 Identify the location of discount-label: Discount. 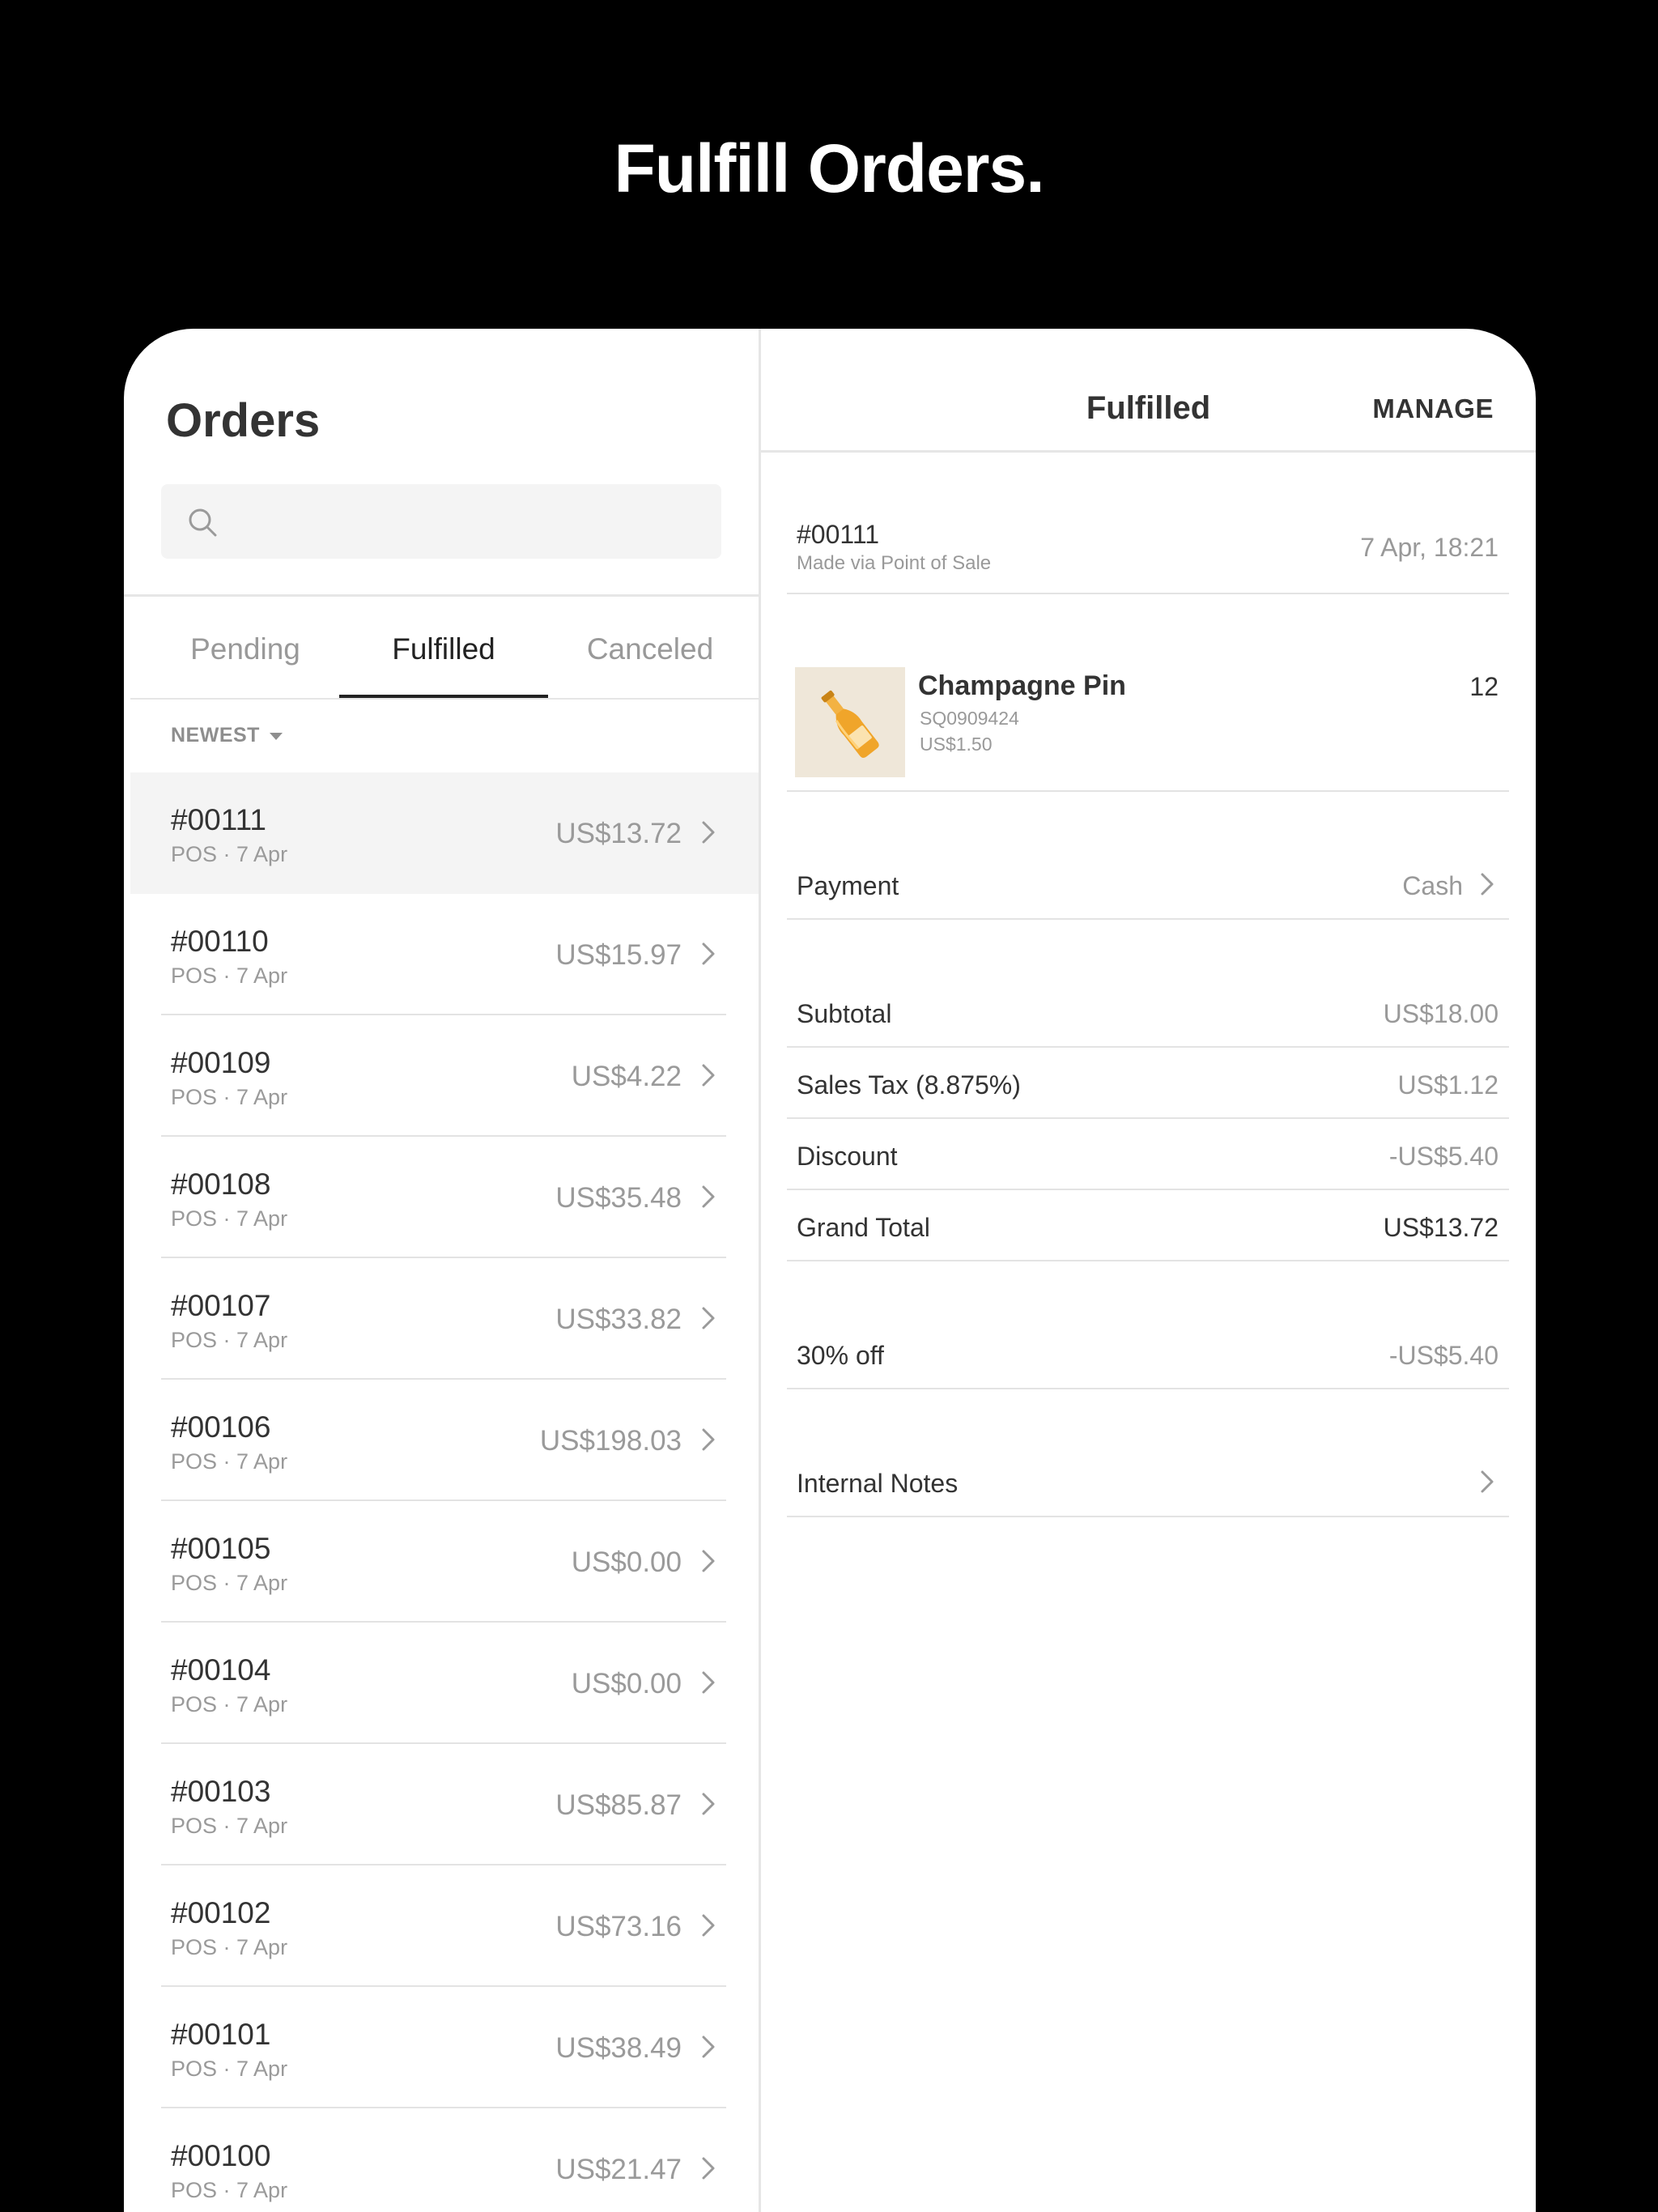
(847, 1156).